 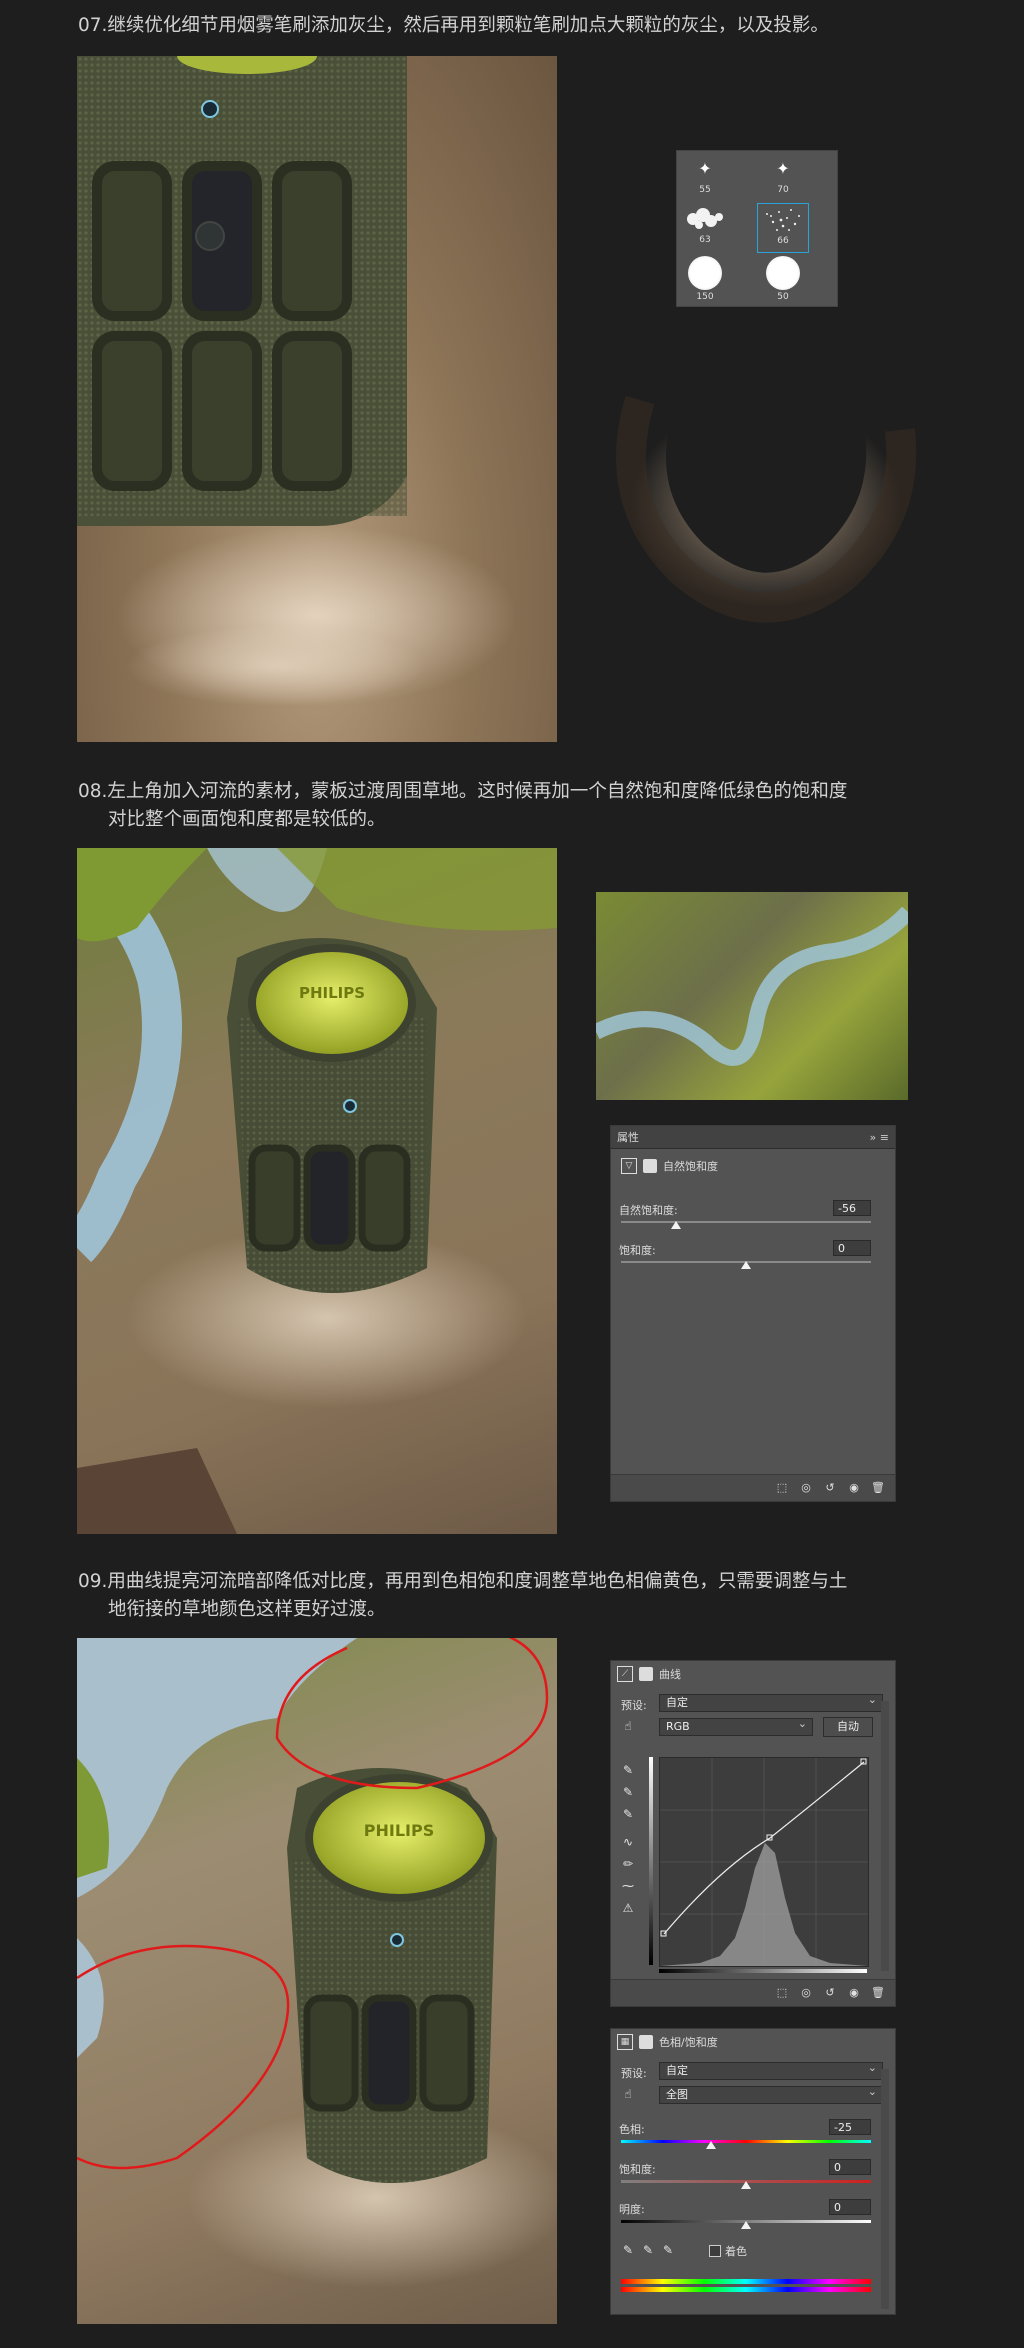 I want to click on lightness-input: 0, so click(x=850, y=2207).